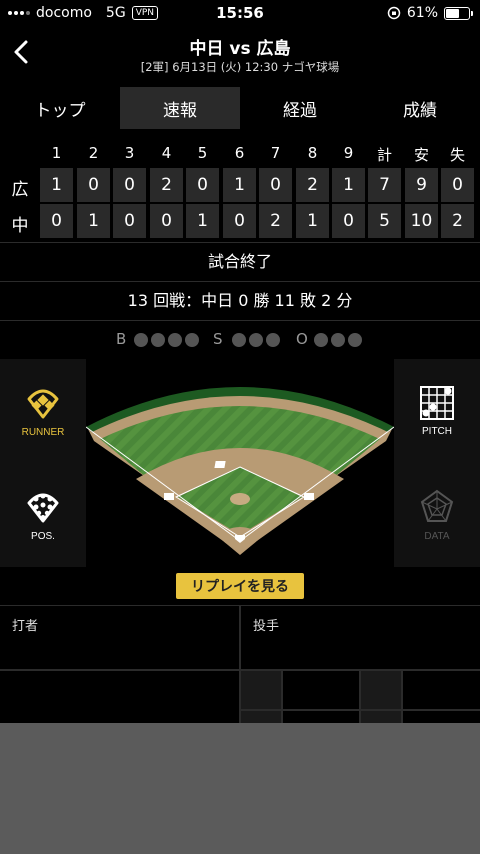 This screenshot has width=480, height=854. I want to click on scoreboard-column-header: 2, so click(93, 153).